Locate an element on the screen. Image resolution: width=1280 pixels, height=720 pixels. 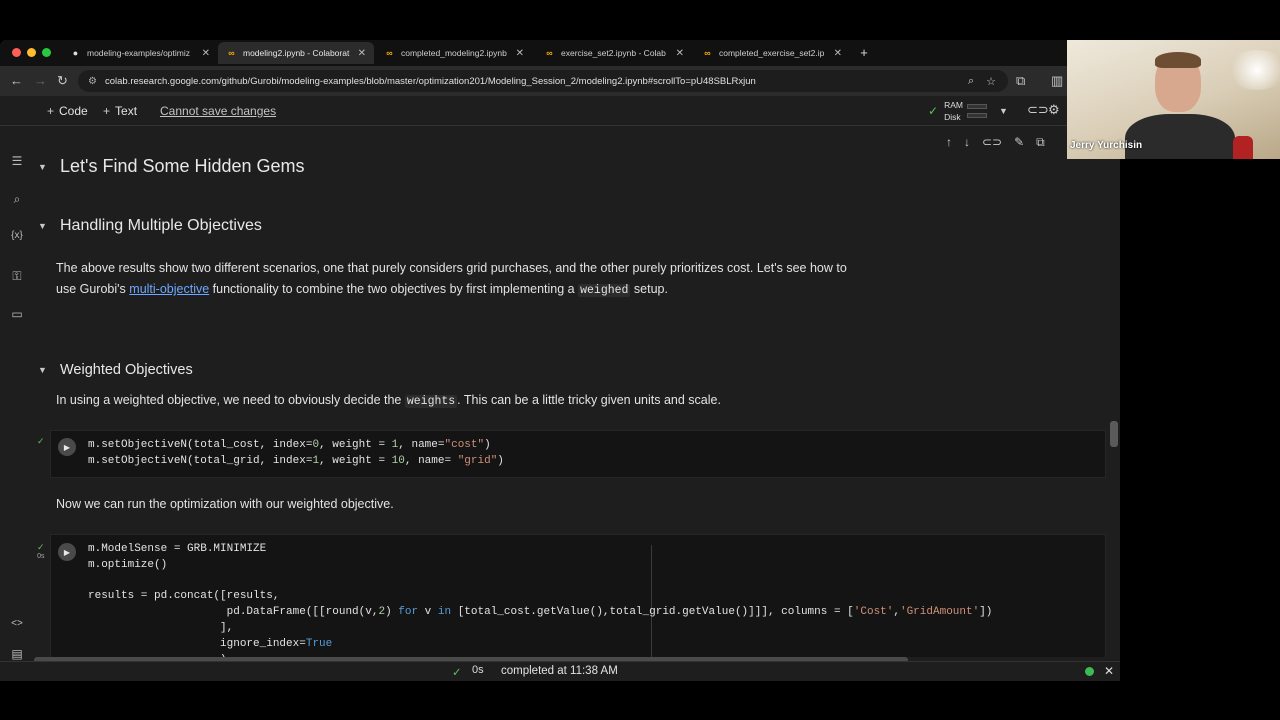
settings-gear-icon: ⚙ is located at coordinates (1054, 110).